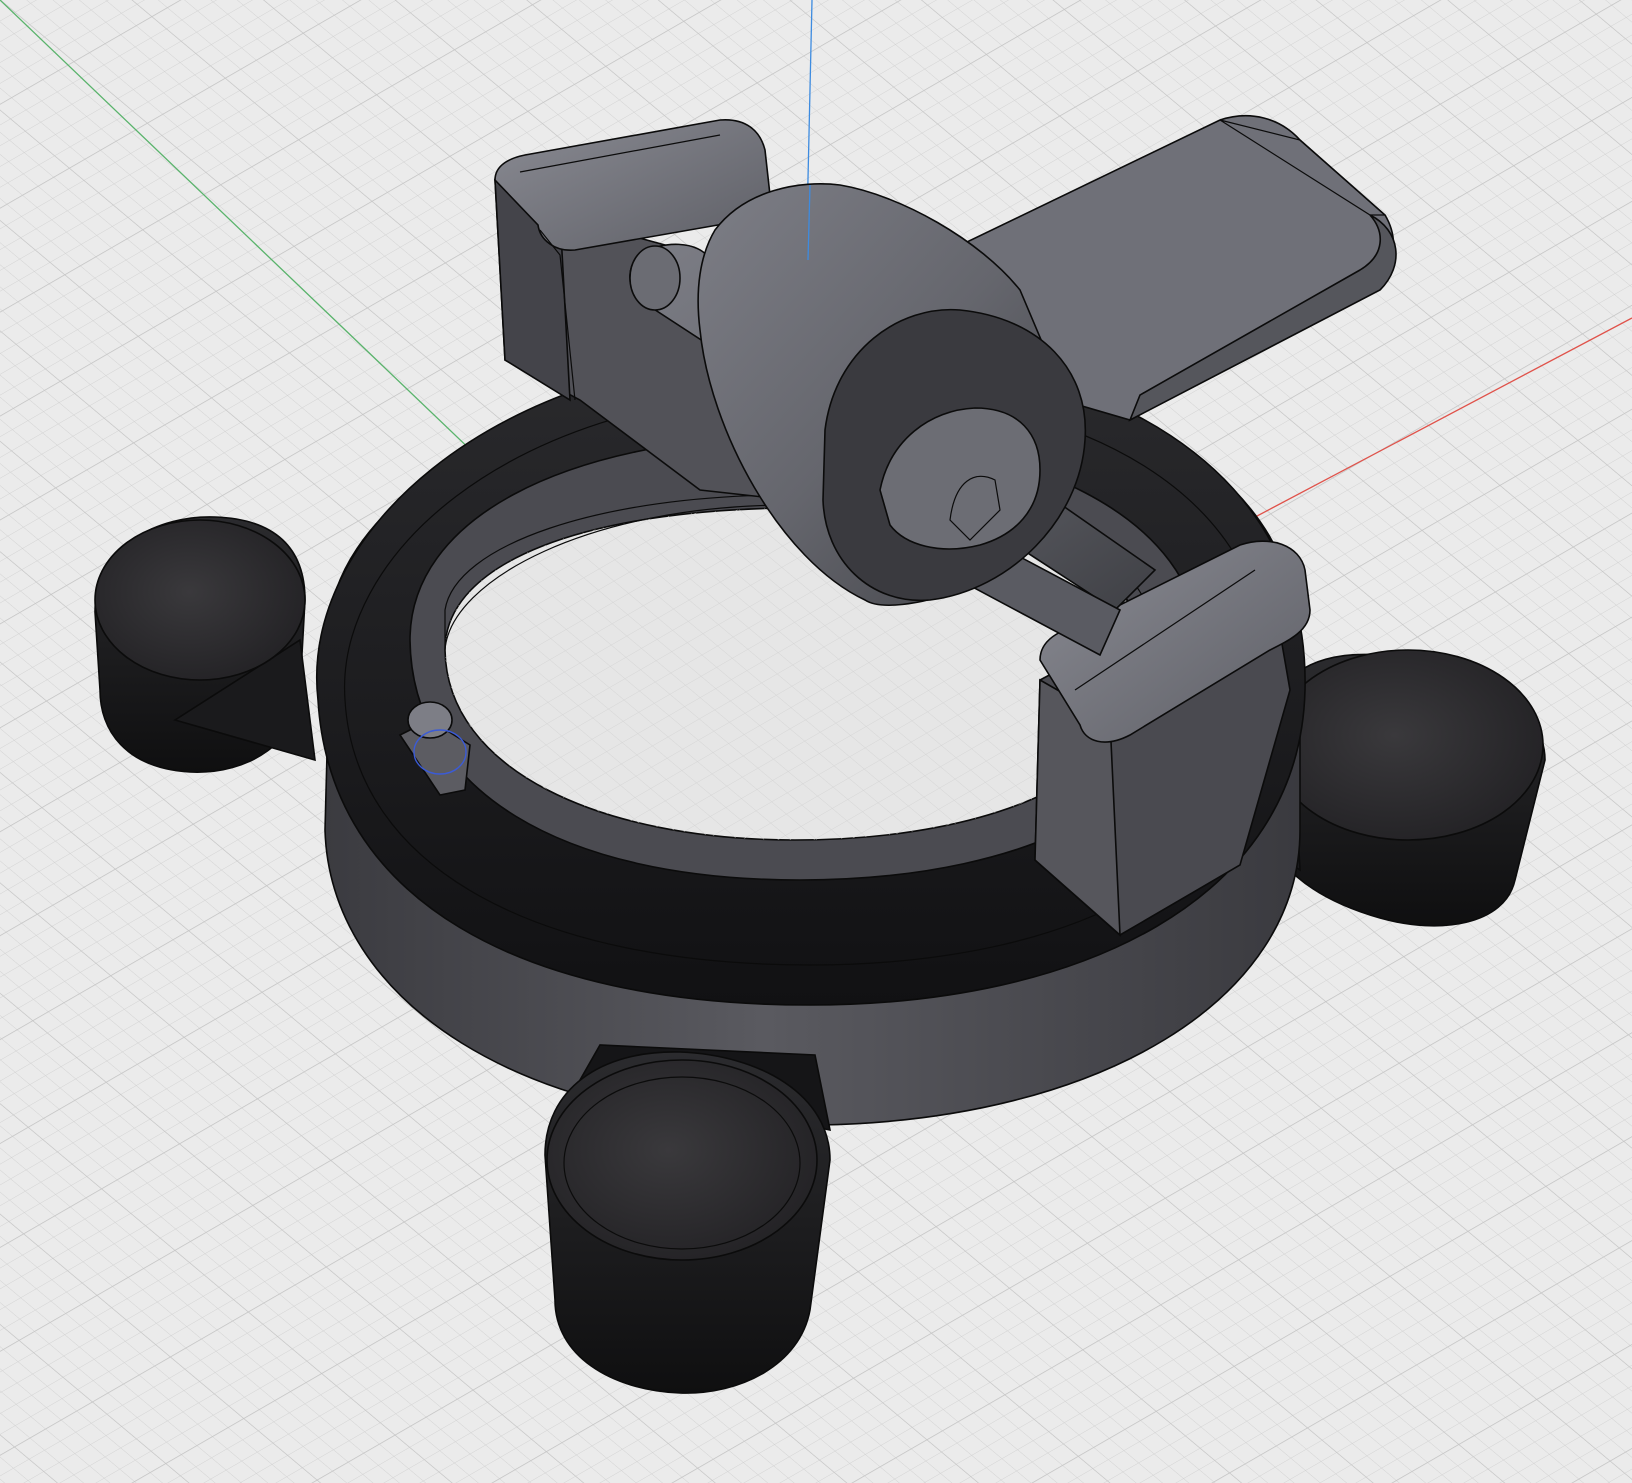 This screenshot has height=1483, width=1632. Describe the element at coordinates (205, 644) in the screenshot. I see `foot-left` at that location.